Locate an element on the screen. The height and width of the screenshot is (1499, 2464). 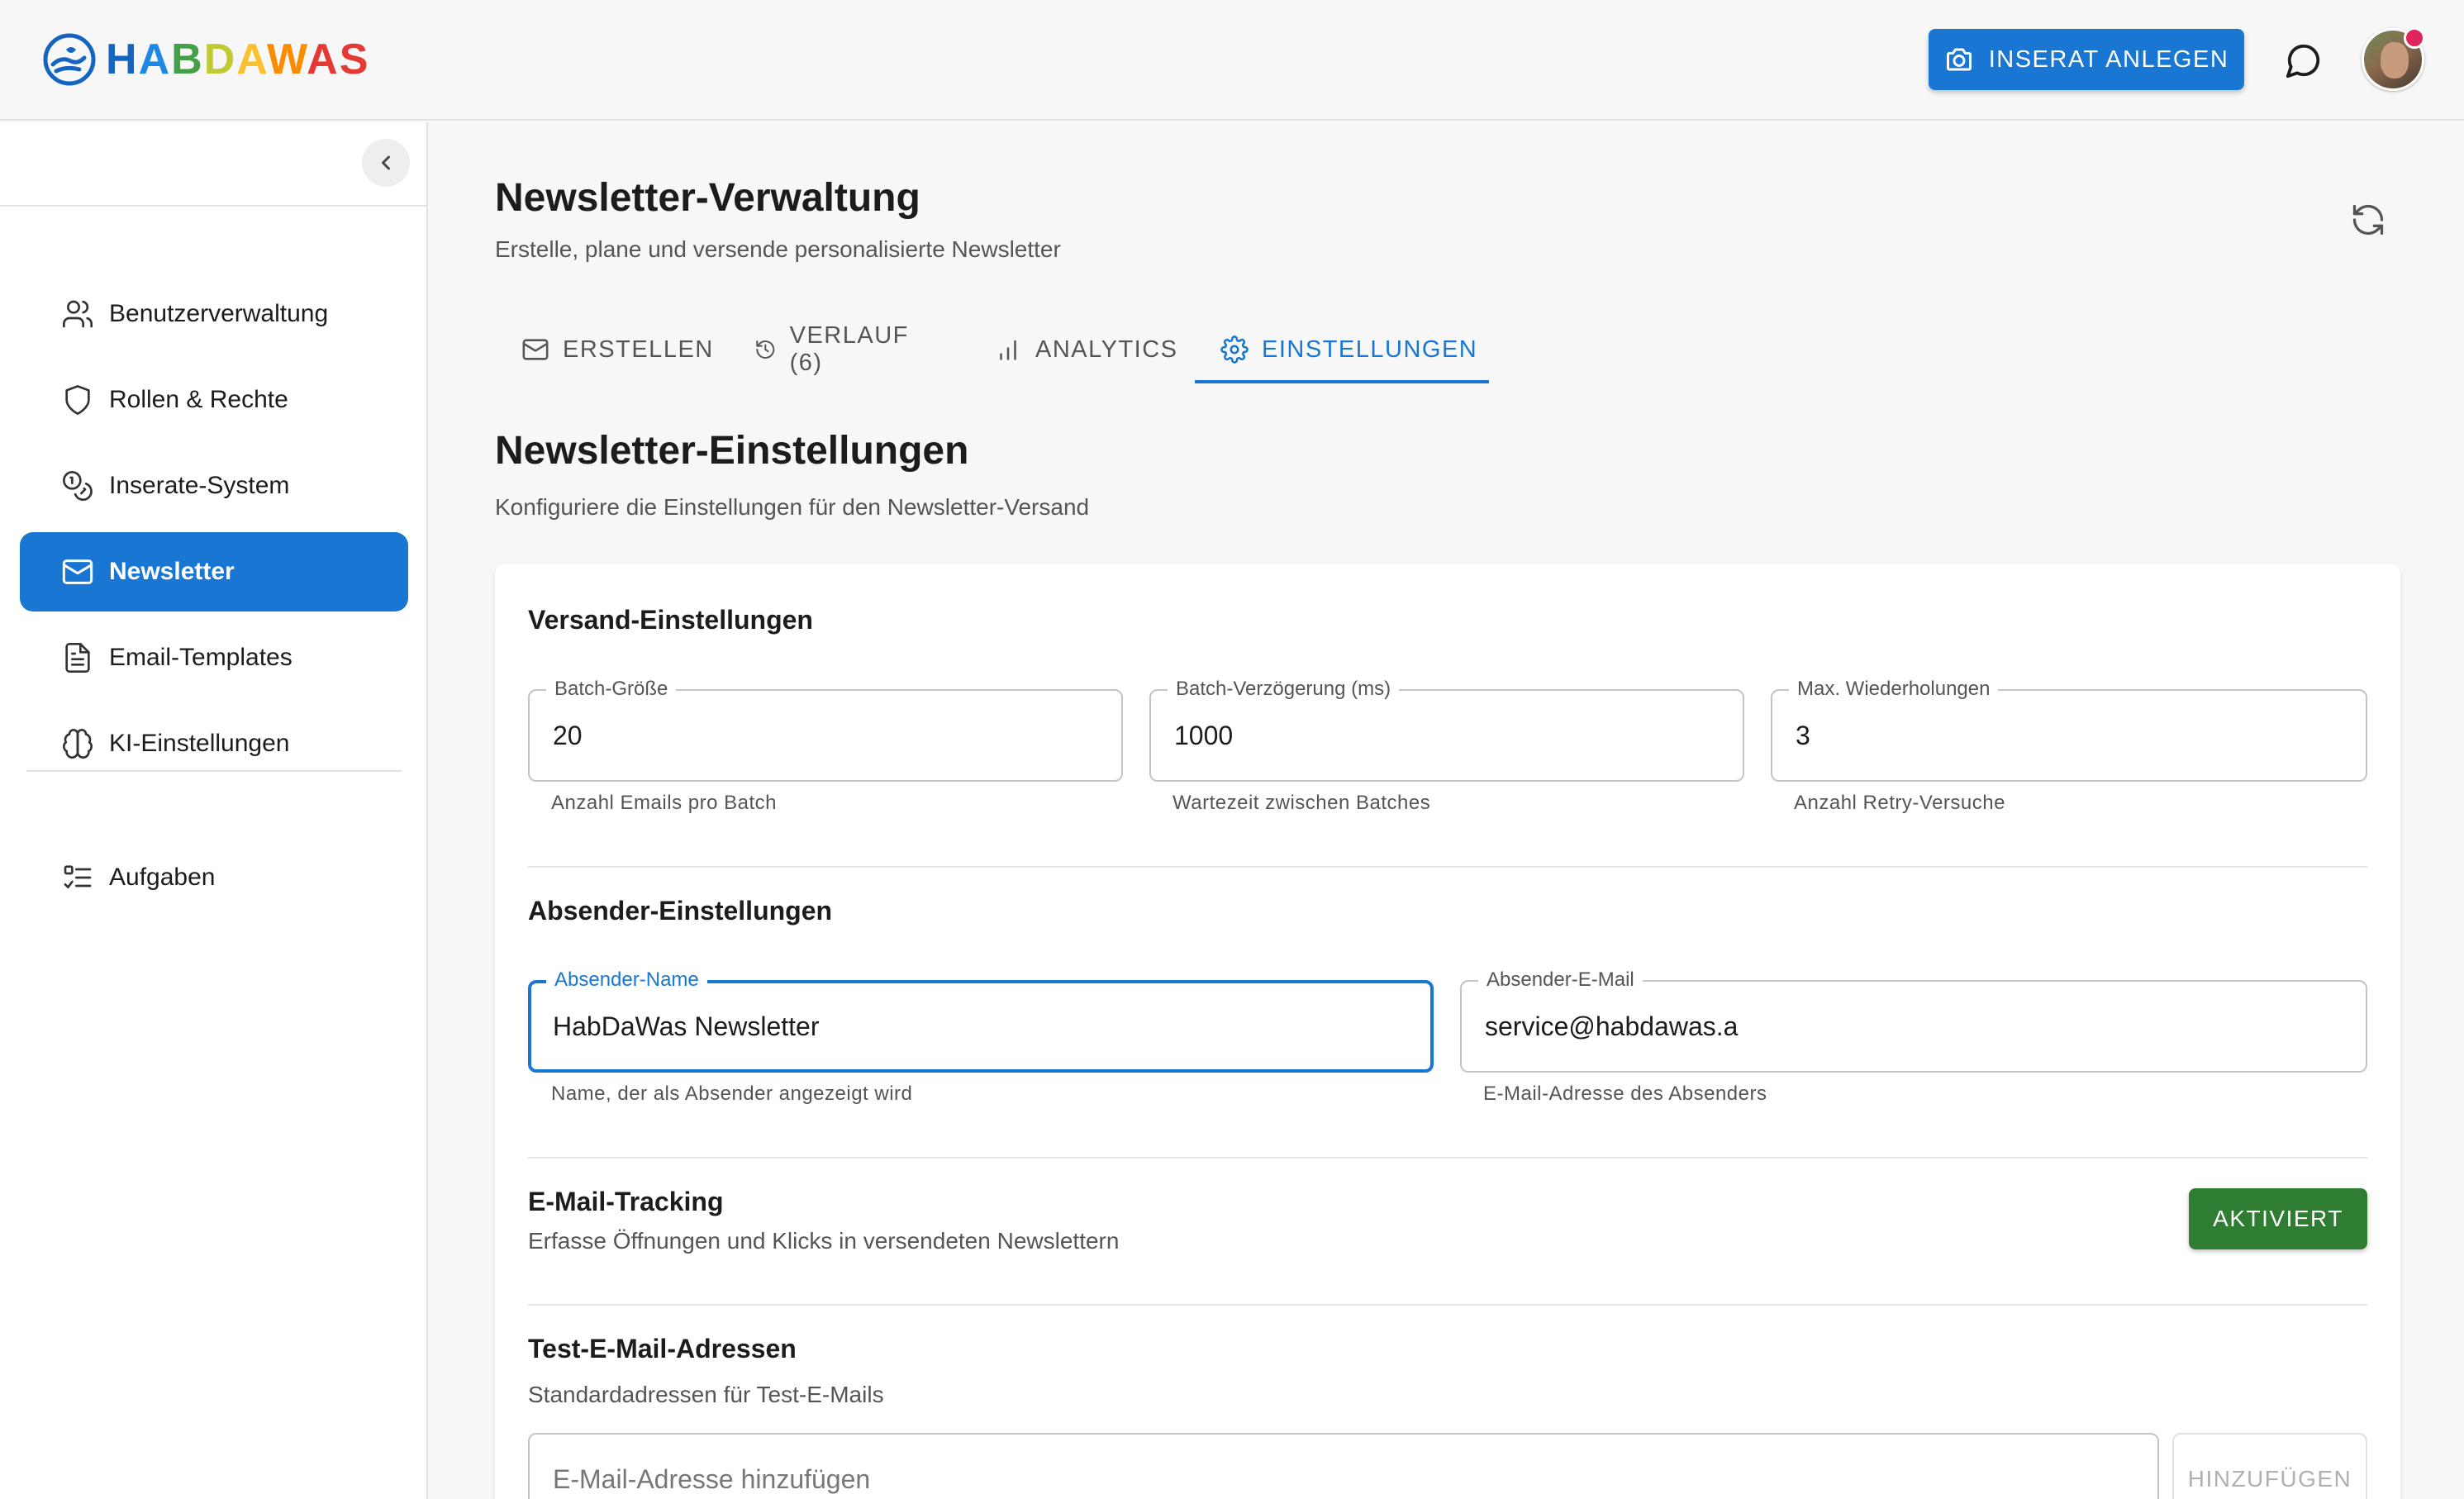
batch-size-field: Batch-Größe 20 is located at coordinates (825, 729).